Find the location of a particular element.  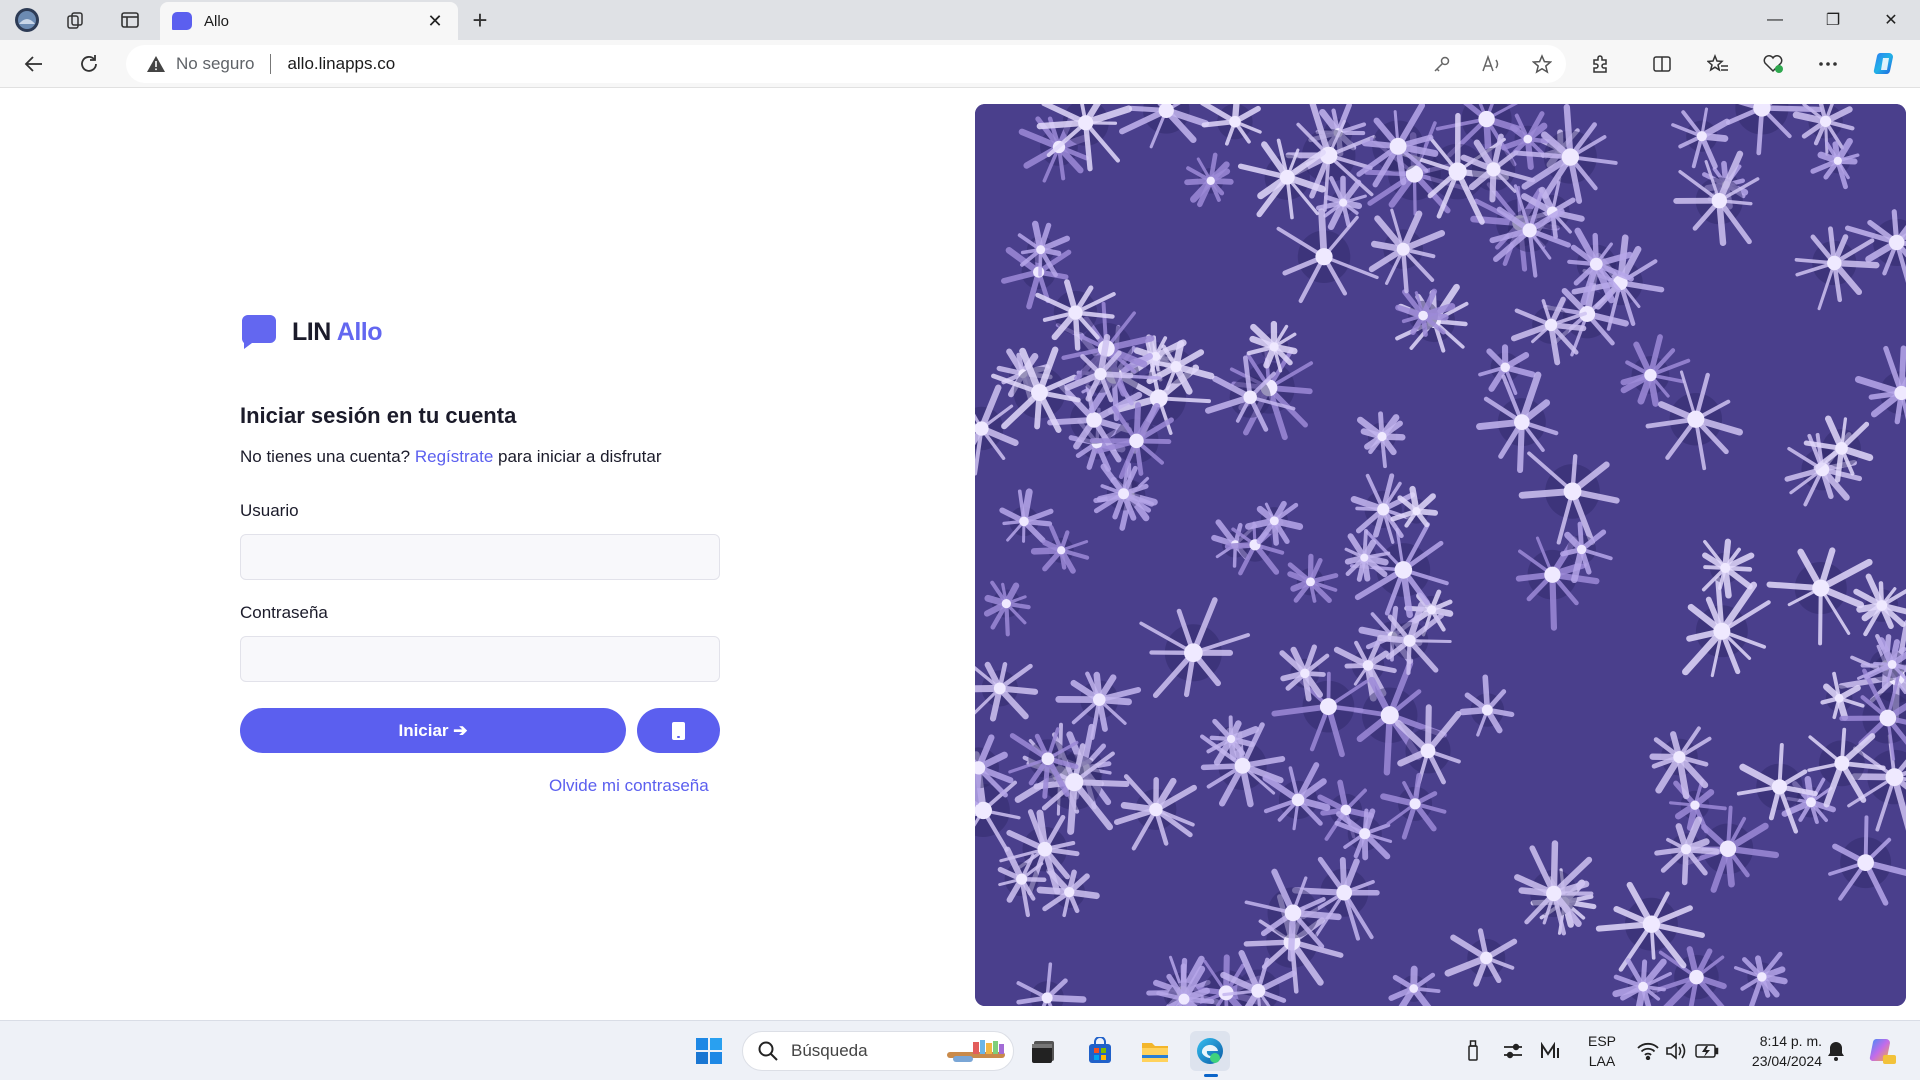

tab-allo: Allo ✕ is located at coordinates (309, 21).